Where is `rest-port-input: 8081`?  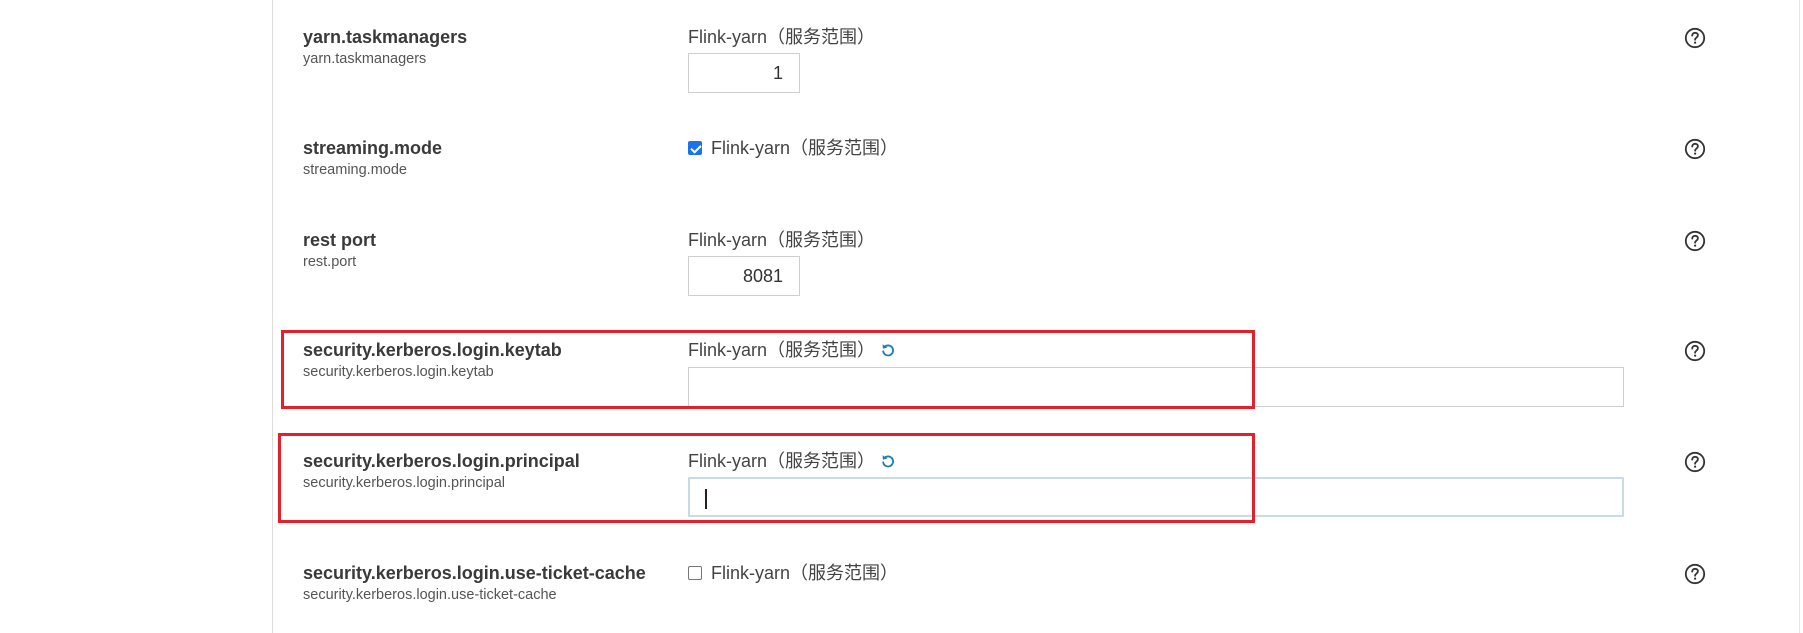
rest-port-input: 8081 is located at coordinates (744, 276).